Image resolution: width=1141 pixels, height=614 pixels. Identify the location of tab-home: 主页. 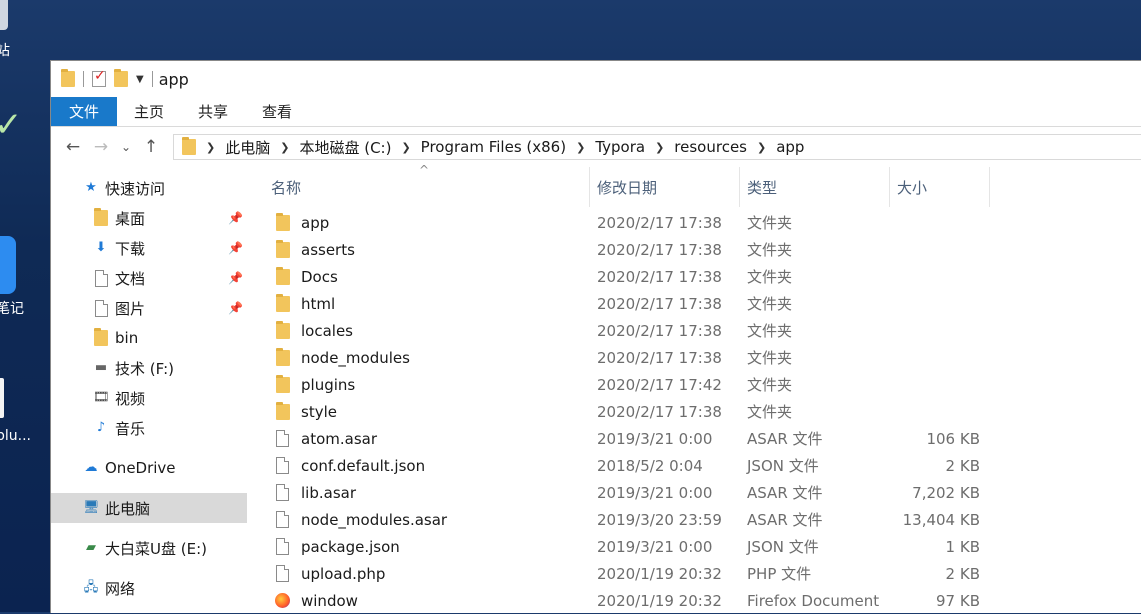
(149, 111).